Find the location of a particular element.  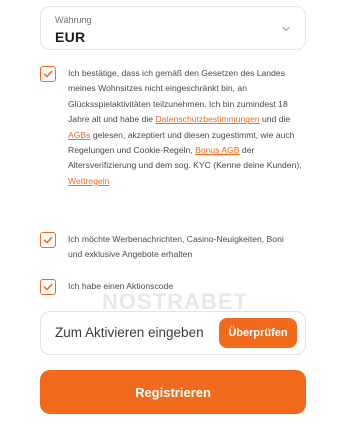

chevron-down-icon is located at coordinates (286, 29).